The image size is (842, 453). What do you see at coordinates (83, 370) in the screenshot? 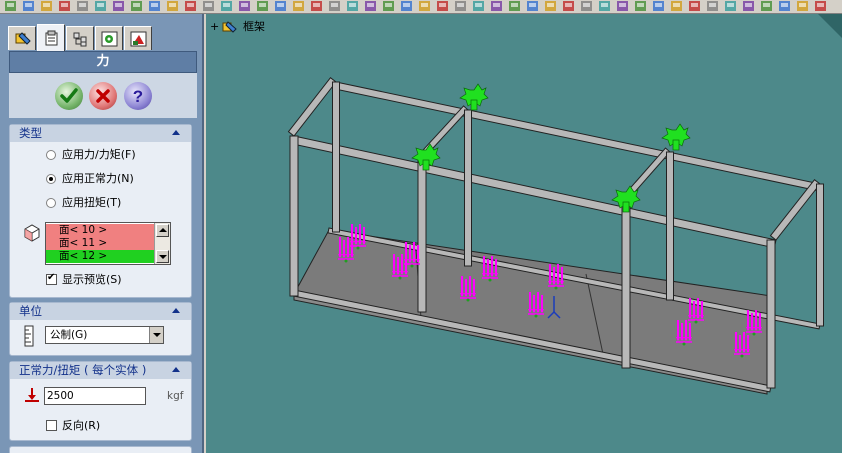
I see `force-group-title: 正常力/扭矩 ( 每个实体 )` at bounding box center [83, 370].